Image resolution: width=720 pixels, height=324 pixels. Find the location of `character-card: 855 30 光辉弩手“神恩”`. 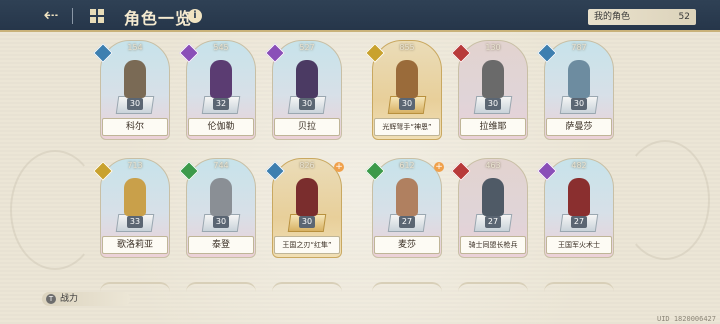

character-card: 855 30 光辉弩手“神恩” is located at coordinates (403, 90).